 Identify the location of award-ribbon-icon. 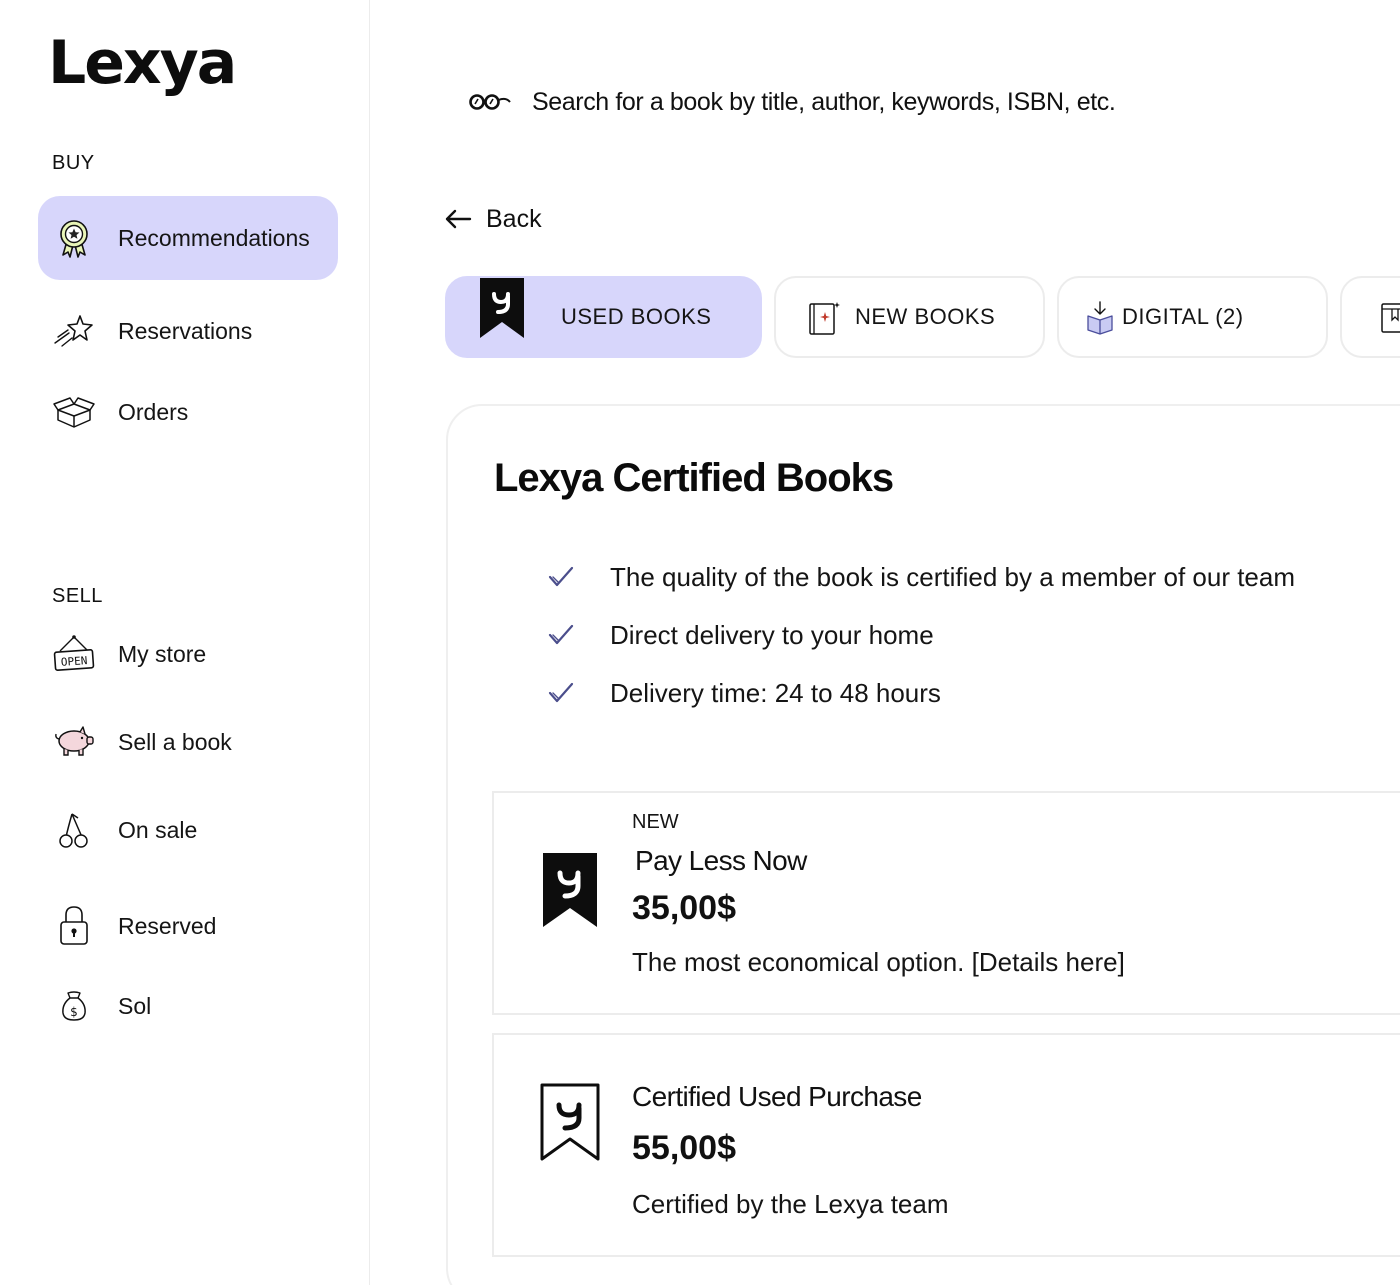
(74, 238).